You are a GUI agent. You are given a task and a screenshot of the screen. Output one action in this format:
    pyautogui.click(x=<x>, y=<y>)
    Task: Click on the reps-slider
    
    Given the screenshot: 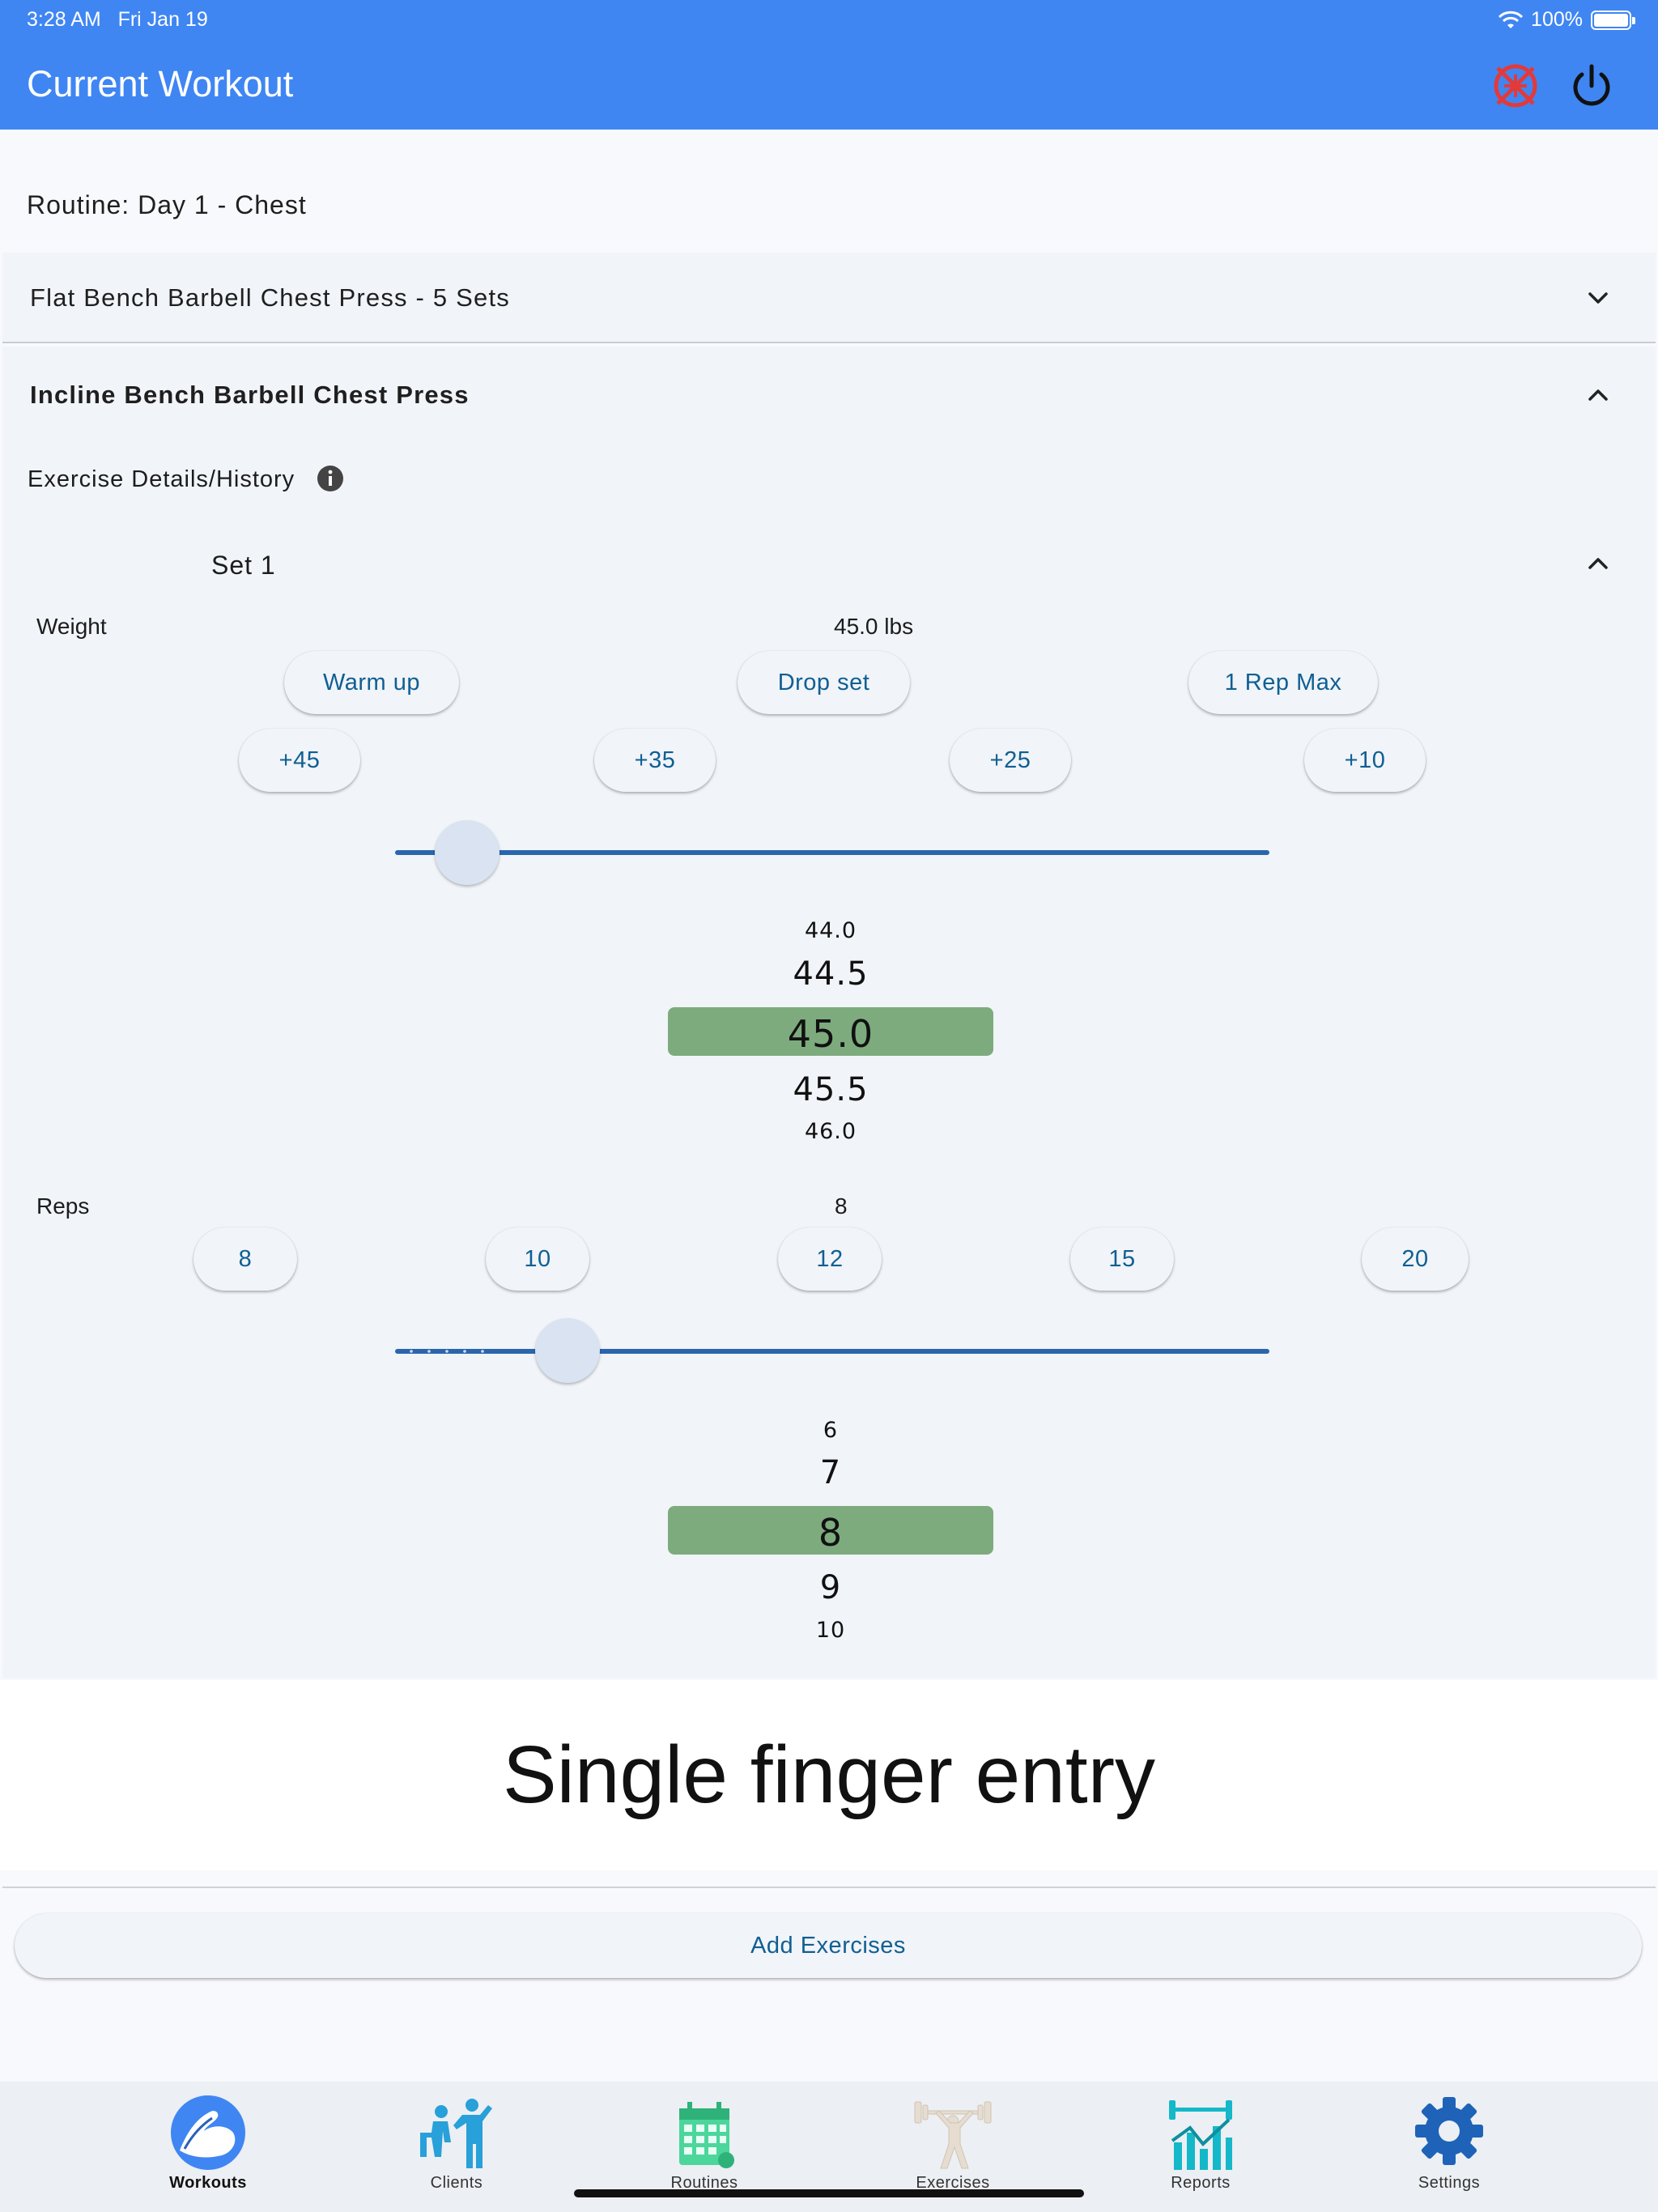 What is the action you would take?
    pyautogui.click(x=832, y=1352)
    